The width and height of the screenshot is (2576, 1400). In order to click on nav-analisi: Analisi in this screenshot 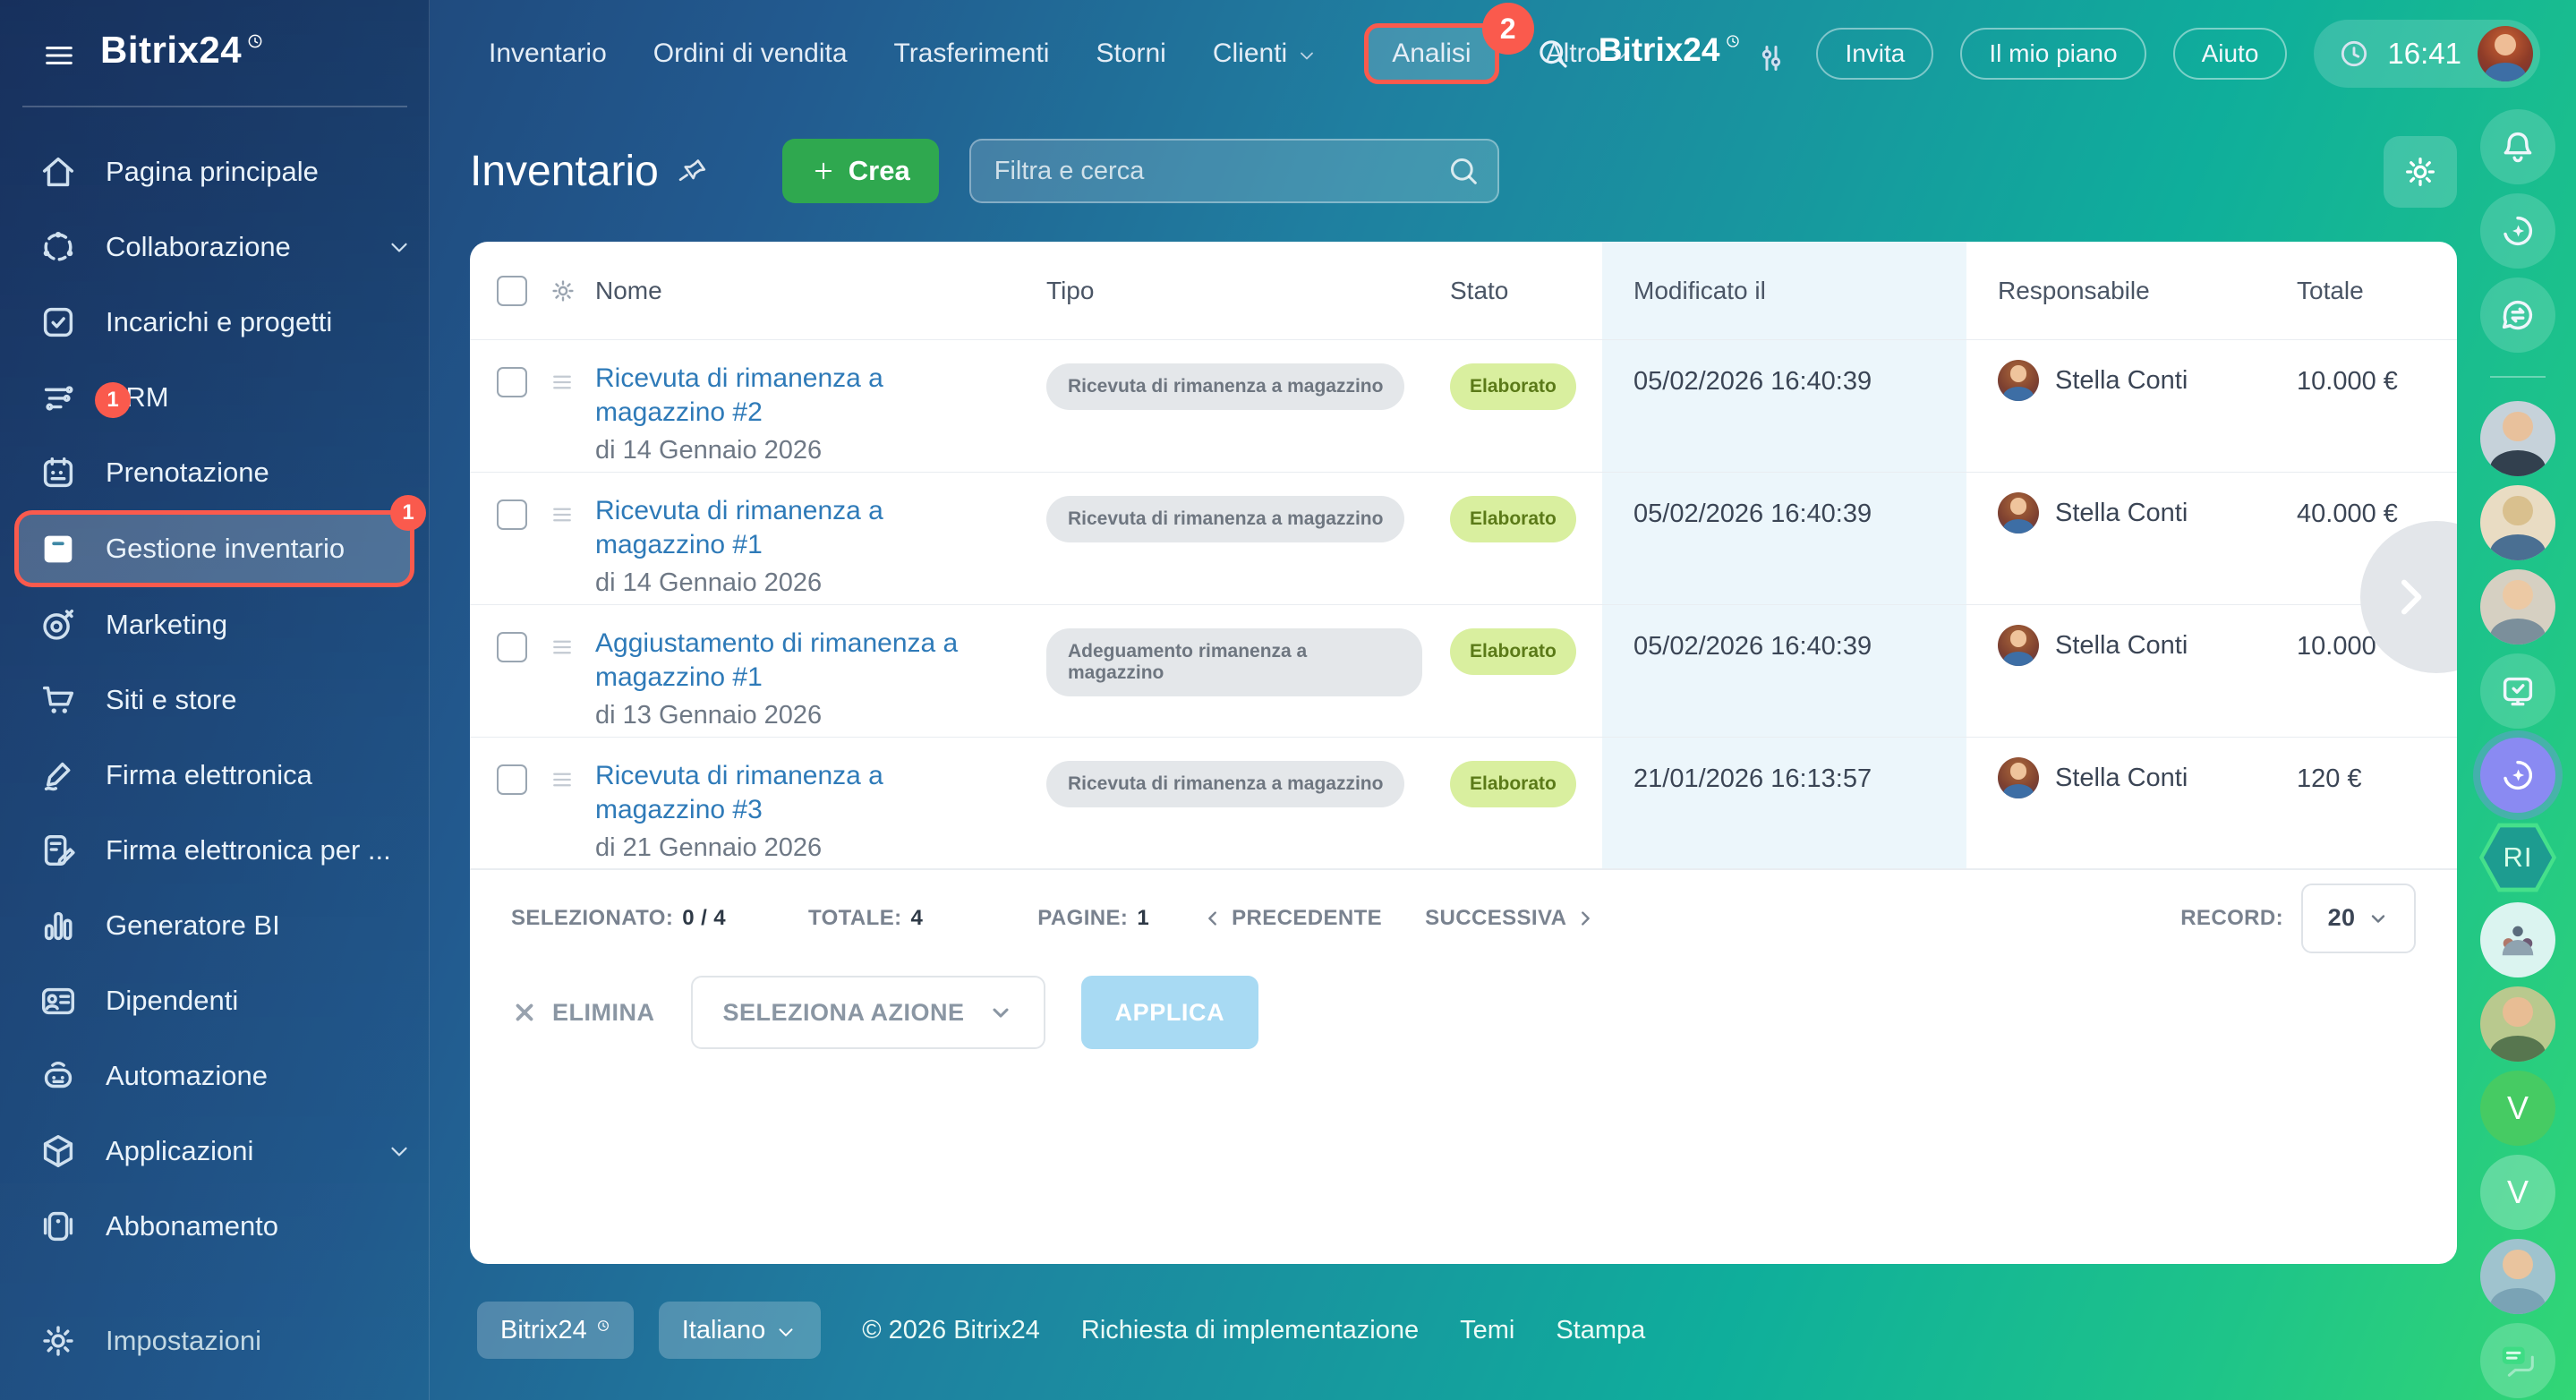, I will do `click(1431, 53)`.